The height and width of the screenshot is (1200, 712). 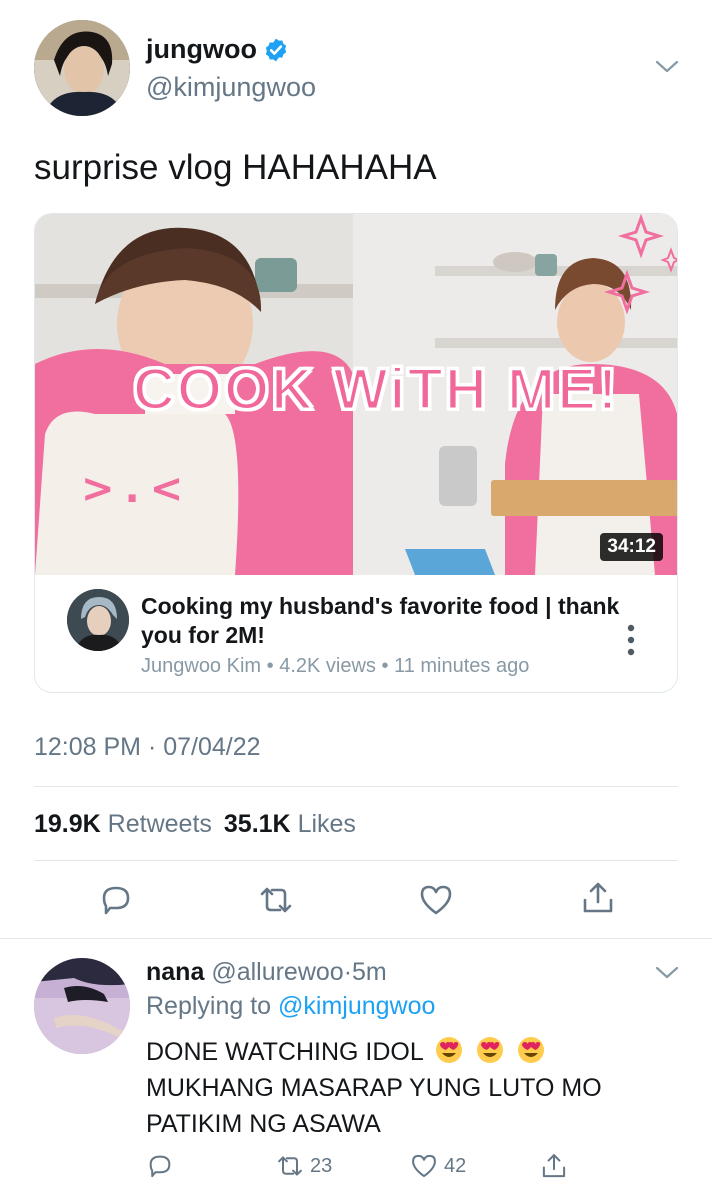 I want to click on likes-label: Likes, so click(x=326, y=824).